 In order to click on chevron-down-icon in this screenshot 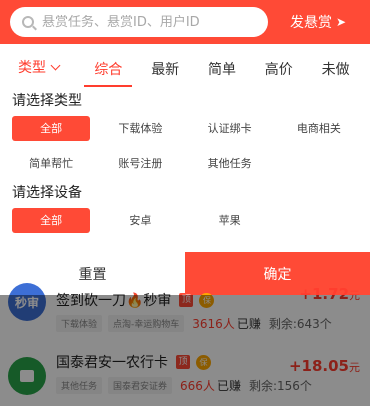, I will do `click(55, 65)`.